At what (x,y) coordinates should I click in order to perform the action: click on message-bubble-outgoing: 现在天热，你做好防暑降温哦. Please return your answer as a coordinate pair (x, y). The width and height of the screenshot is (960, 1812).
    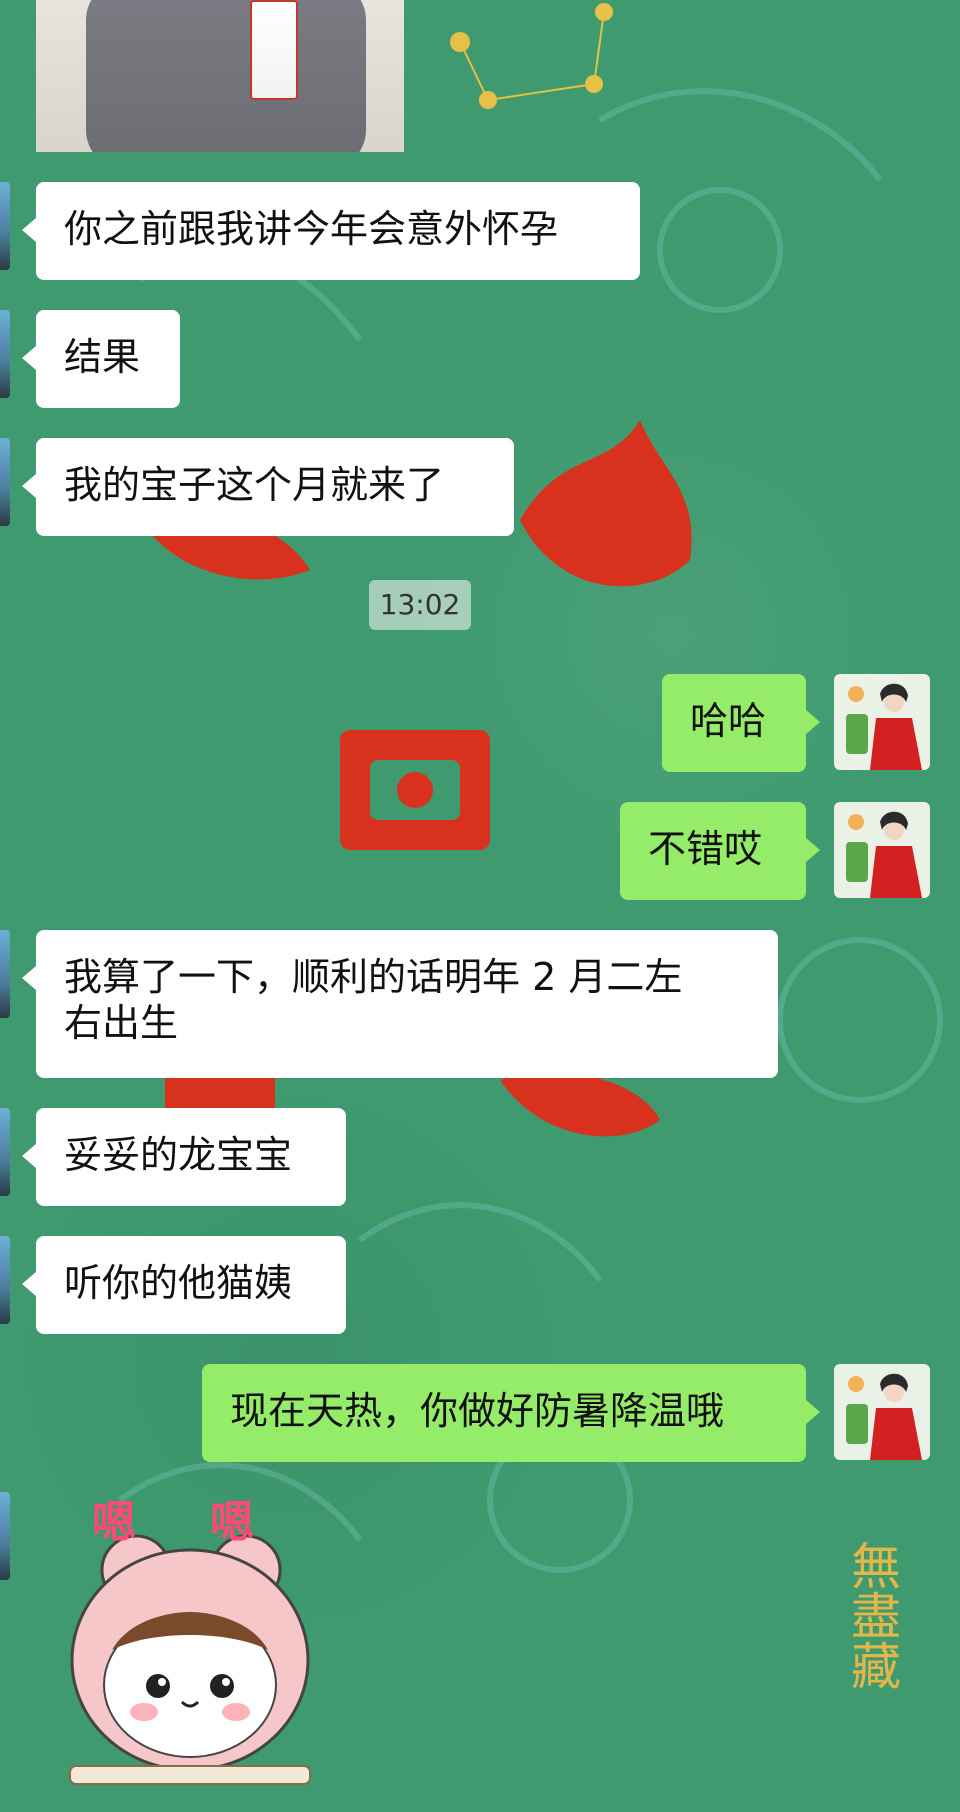
    Looking at the image, I should click on (511, 1413).